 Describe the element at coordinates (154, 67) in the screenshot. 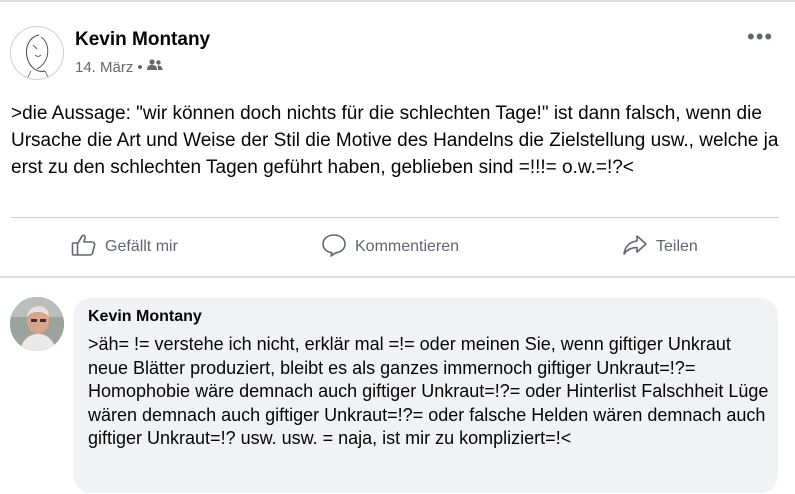

I see `friends-icon` at that location.